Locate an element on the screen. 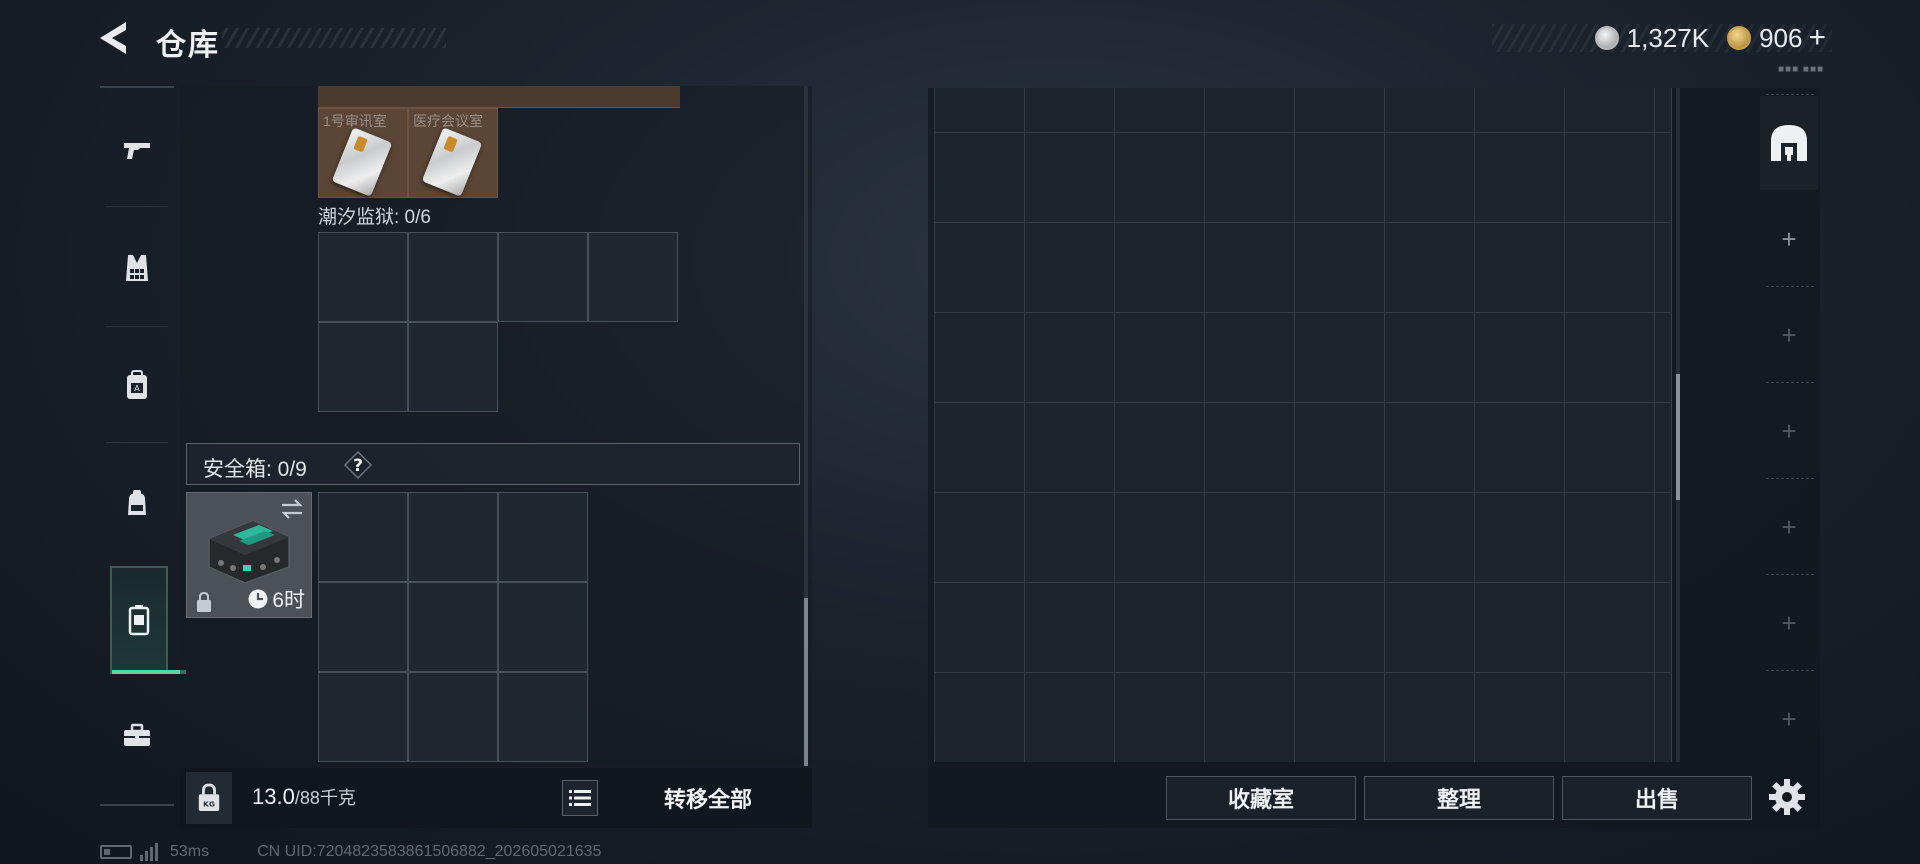 The image size is (1920, 864). sidebar-item-weapon is located at coordinates (137, 150).